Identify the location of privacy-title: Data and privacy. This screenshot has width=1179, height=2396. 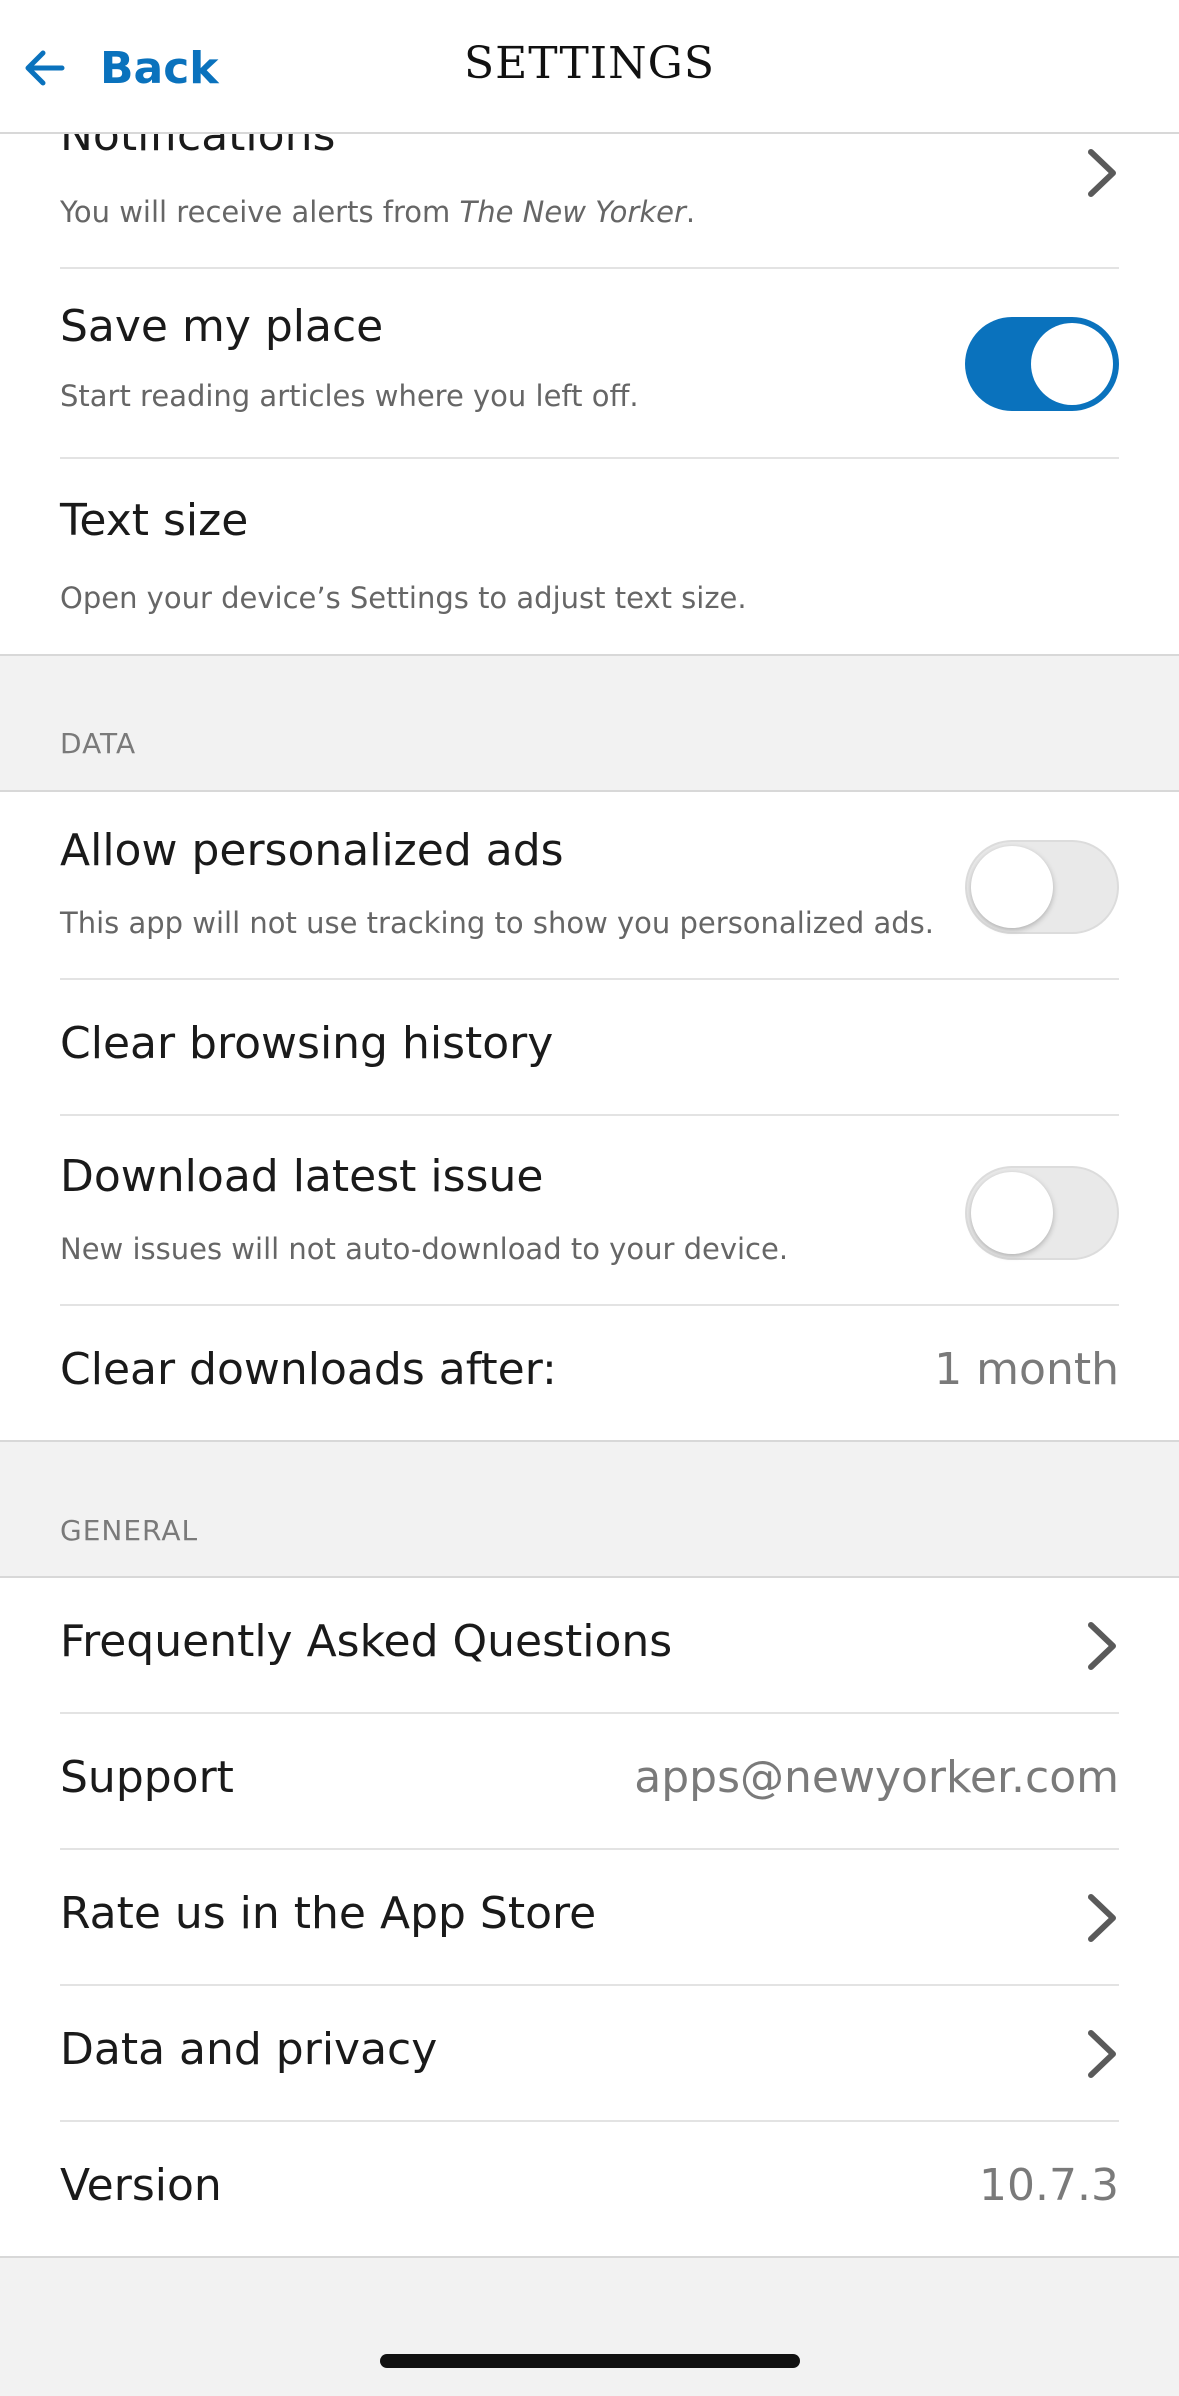
(249, 2049).